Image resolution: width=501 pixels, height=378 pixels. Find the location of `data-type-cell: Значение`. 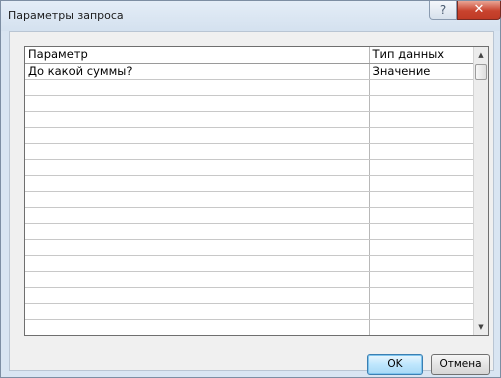

data-type-cell: Значение is located at coordinates (422, 71).